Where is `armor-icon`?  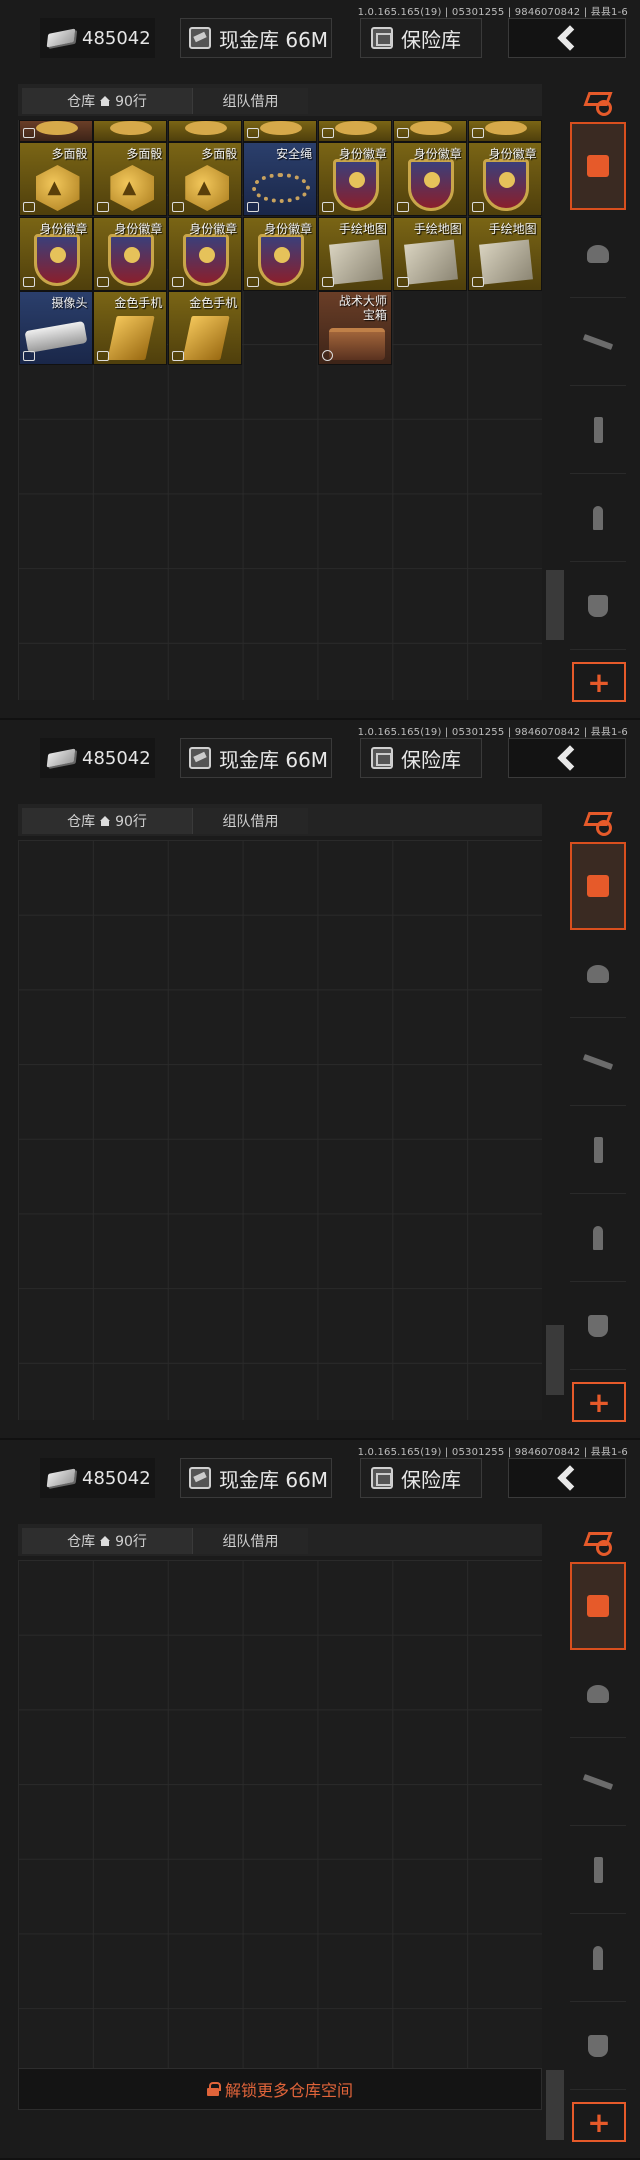
armor-icon is located at coordinates (598, 605).